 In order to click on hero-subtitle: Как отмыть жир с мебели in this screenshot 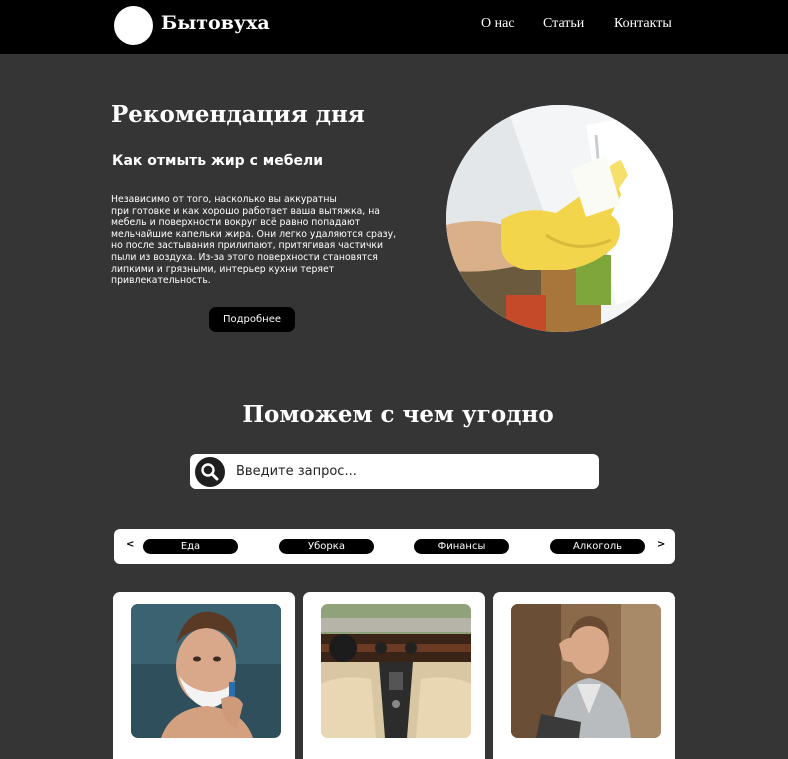, I will do `click(218, 161)`.